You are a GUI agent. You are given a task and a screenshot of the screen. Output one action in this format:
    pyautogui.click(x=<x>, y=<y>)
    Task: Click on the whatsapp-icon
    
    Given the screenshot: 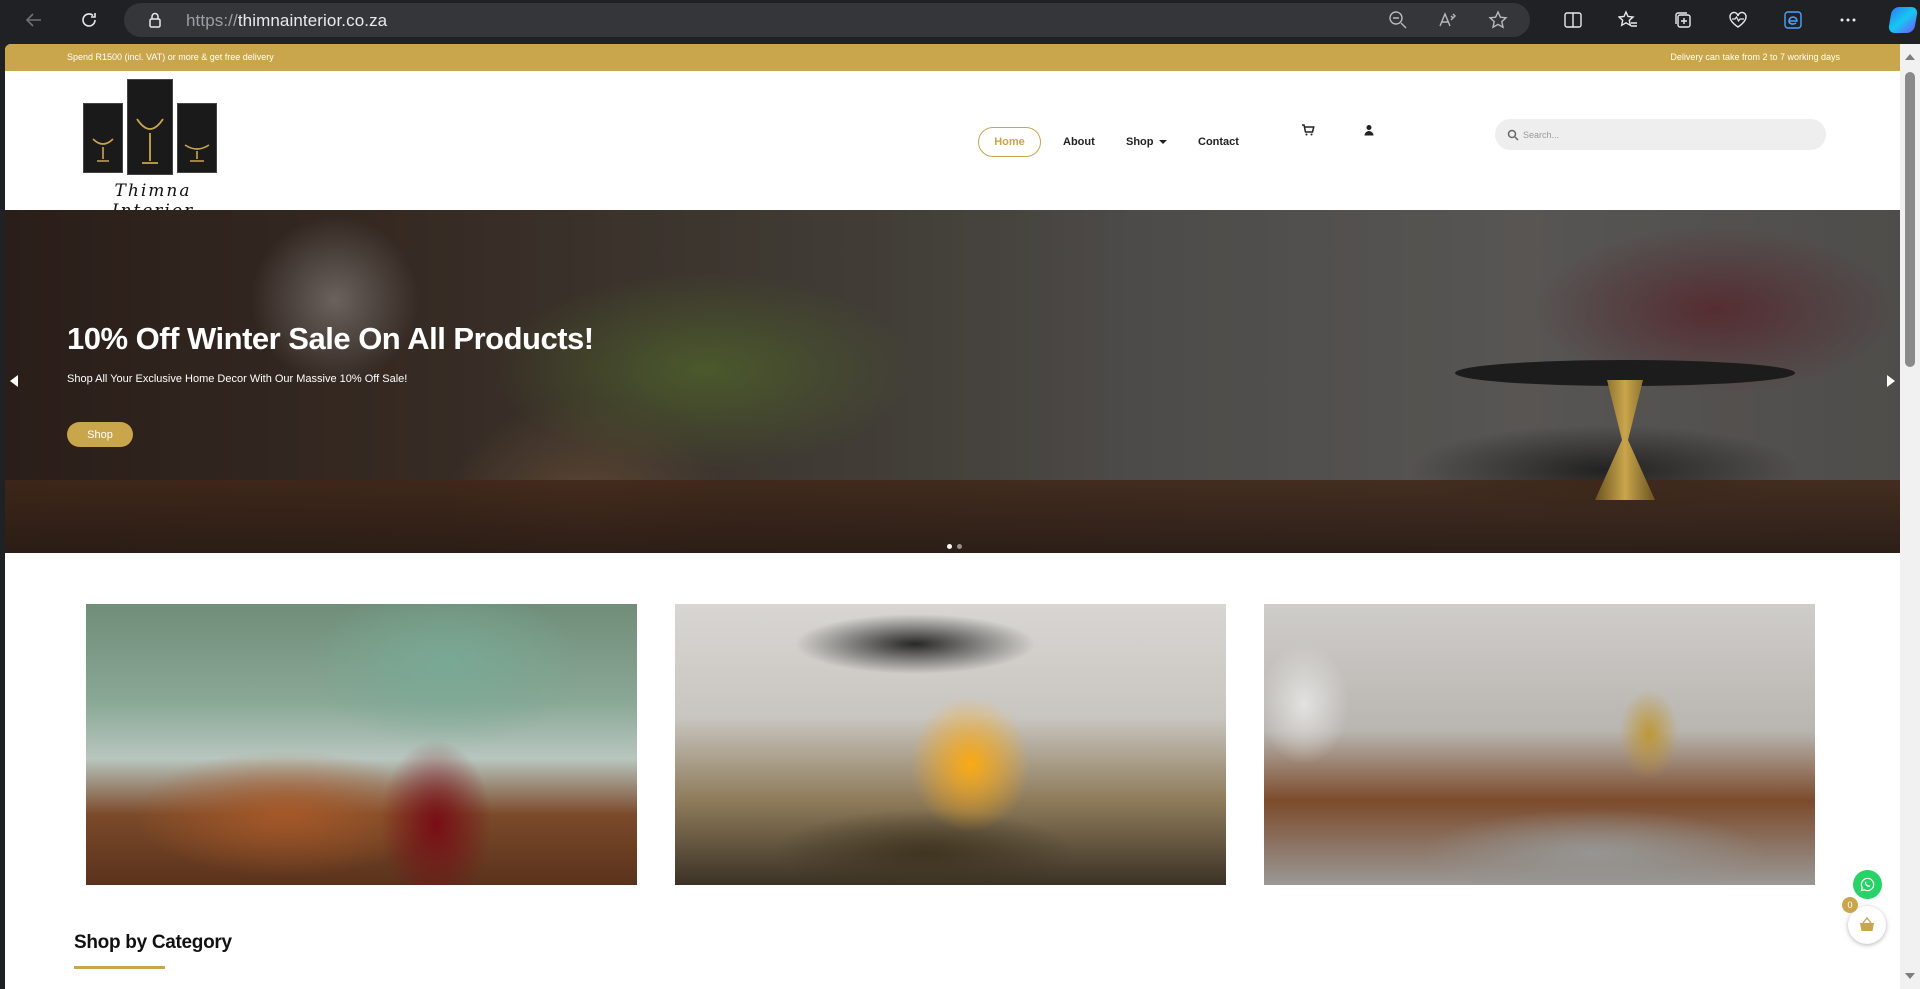 What is the action you would take?
    pyautogui.click(x=1867, y=884)
    